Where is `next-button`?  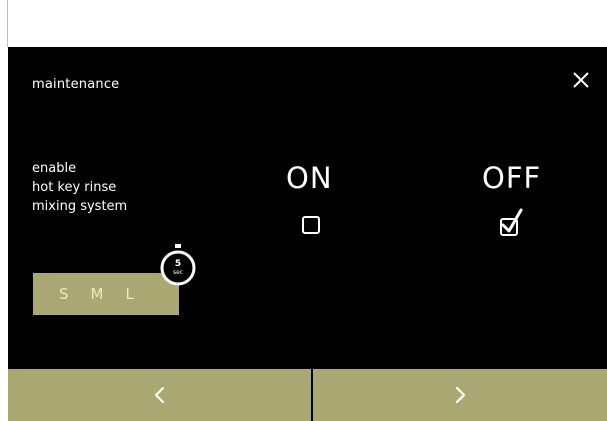
next-button is located at coordinates (460, 395).